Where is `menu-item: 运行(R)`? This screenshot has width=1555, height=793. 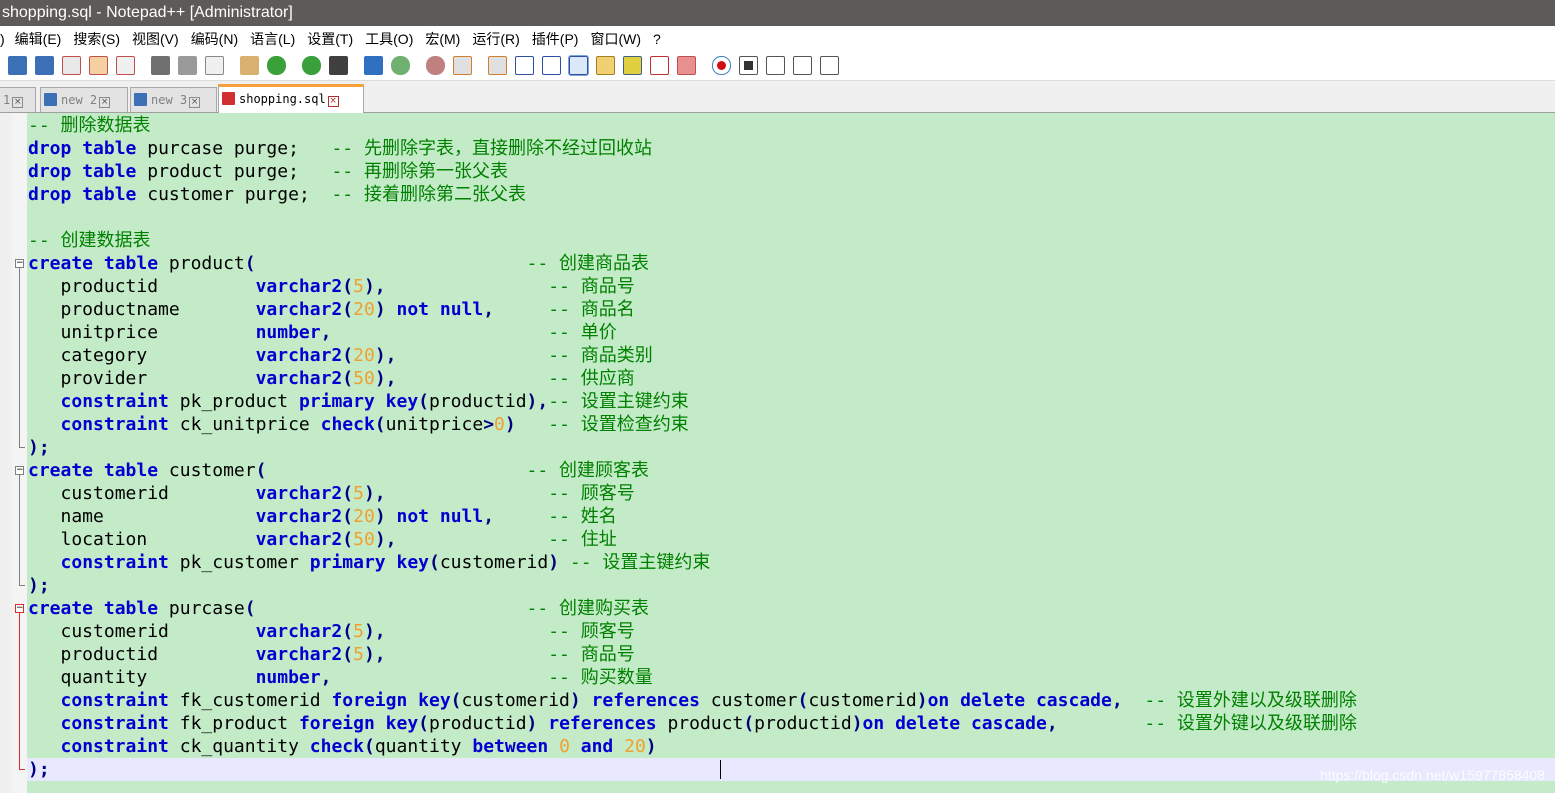 menu-item: 运行(R) is located at coordinates (495, 39).